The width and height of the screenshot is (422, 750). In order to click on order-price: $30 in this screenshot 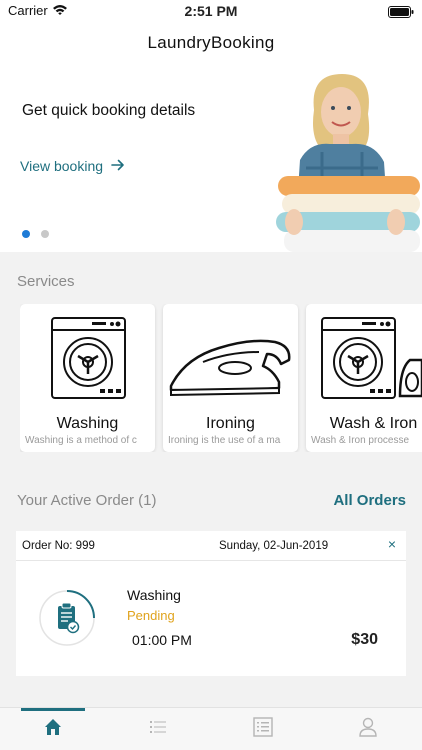, I will do `click(364, 639)`.